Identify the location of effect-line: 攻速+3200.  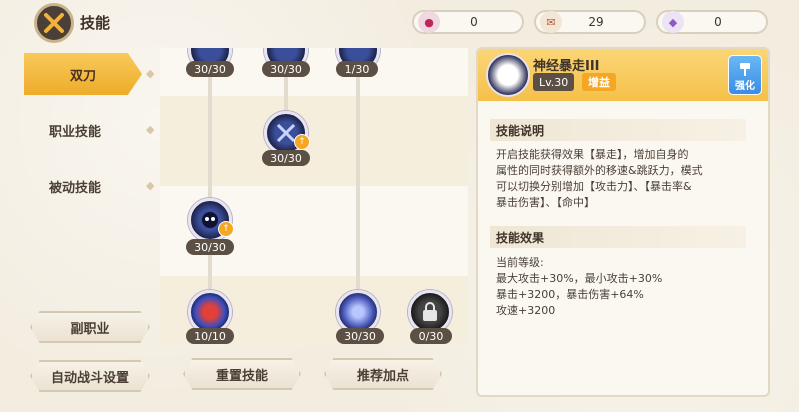
(526, 310).